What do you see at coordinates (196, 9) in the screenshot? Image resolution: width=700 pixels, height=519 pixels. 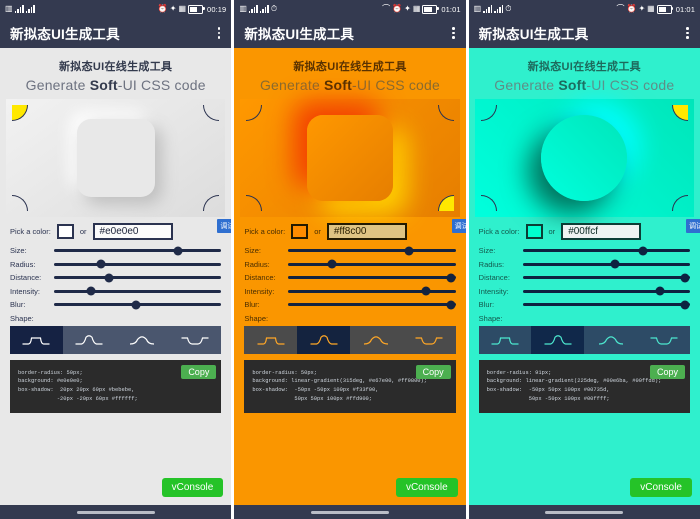 I see `battery-icon` at bounding box center [196, 9].